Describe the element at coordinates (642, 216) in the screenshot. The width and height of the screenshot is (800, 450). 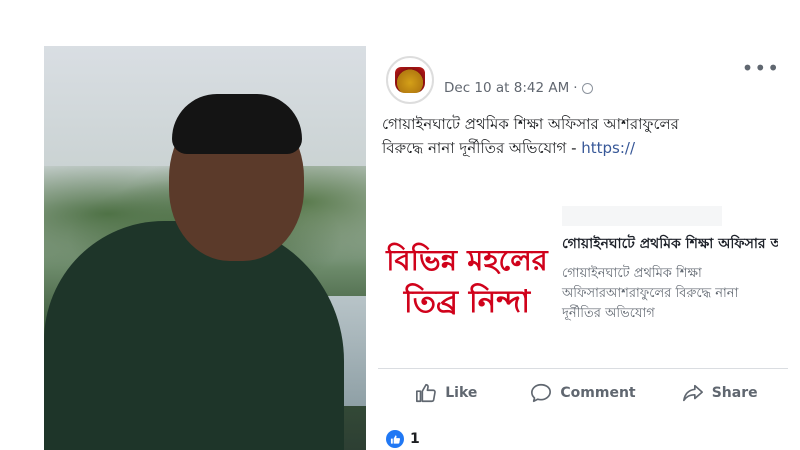
I see `preview-source-bar` at that location.